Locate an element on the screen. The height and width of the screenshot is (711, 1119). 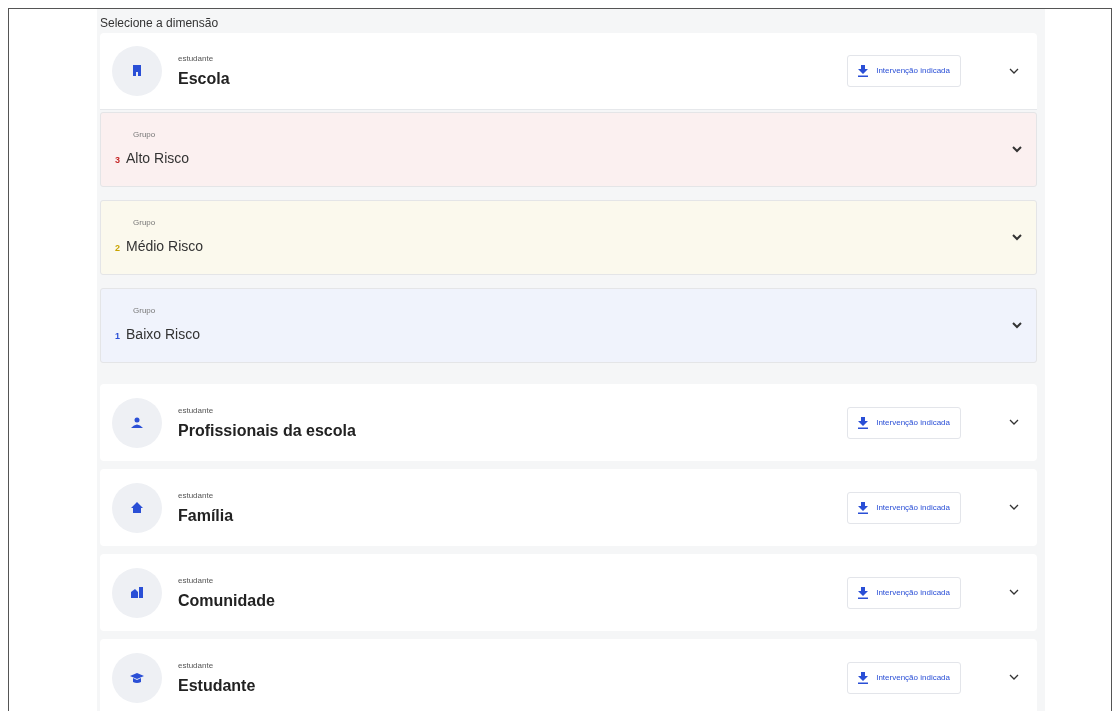
school-icon is located at coordinates (137, 71).